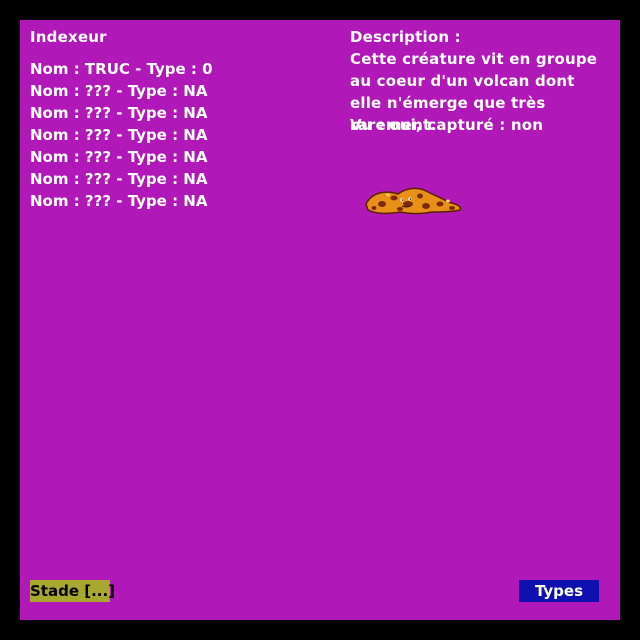 This screenshot has width=640, height=640. What do you see at coordinates (68, 37) in the screenshot?
I see `index-title: Indexeur` at bounding box center [68, 37].